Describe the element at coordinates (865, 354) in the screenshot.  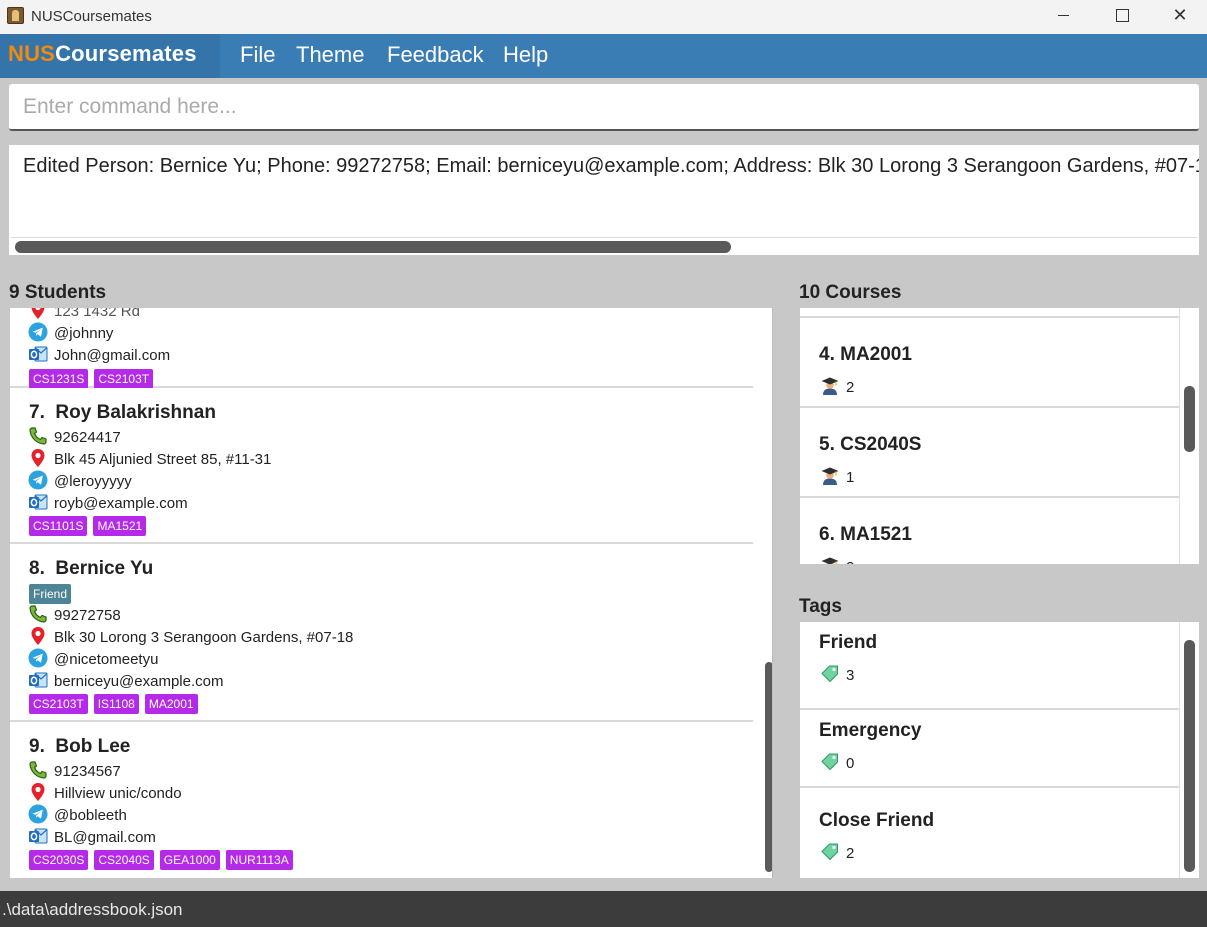
I see `course-name: 4. MA2001` at that location.